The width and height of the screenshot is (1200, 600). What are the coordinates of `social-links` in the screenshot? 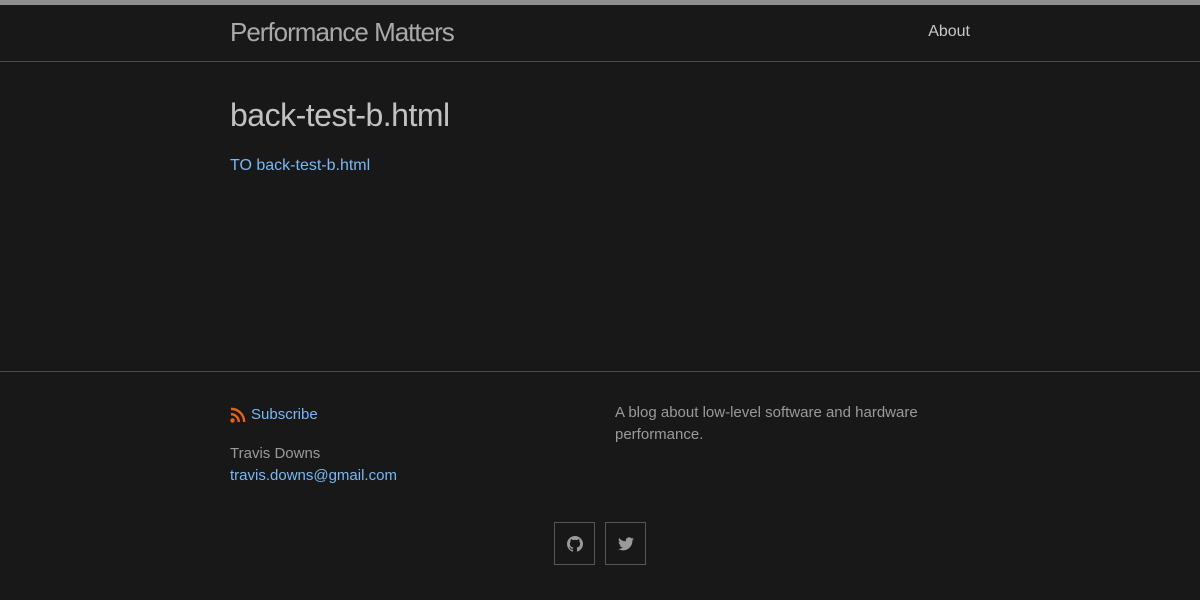 It's located at (600, 543).